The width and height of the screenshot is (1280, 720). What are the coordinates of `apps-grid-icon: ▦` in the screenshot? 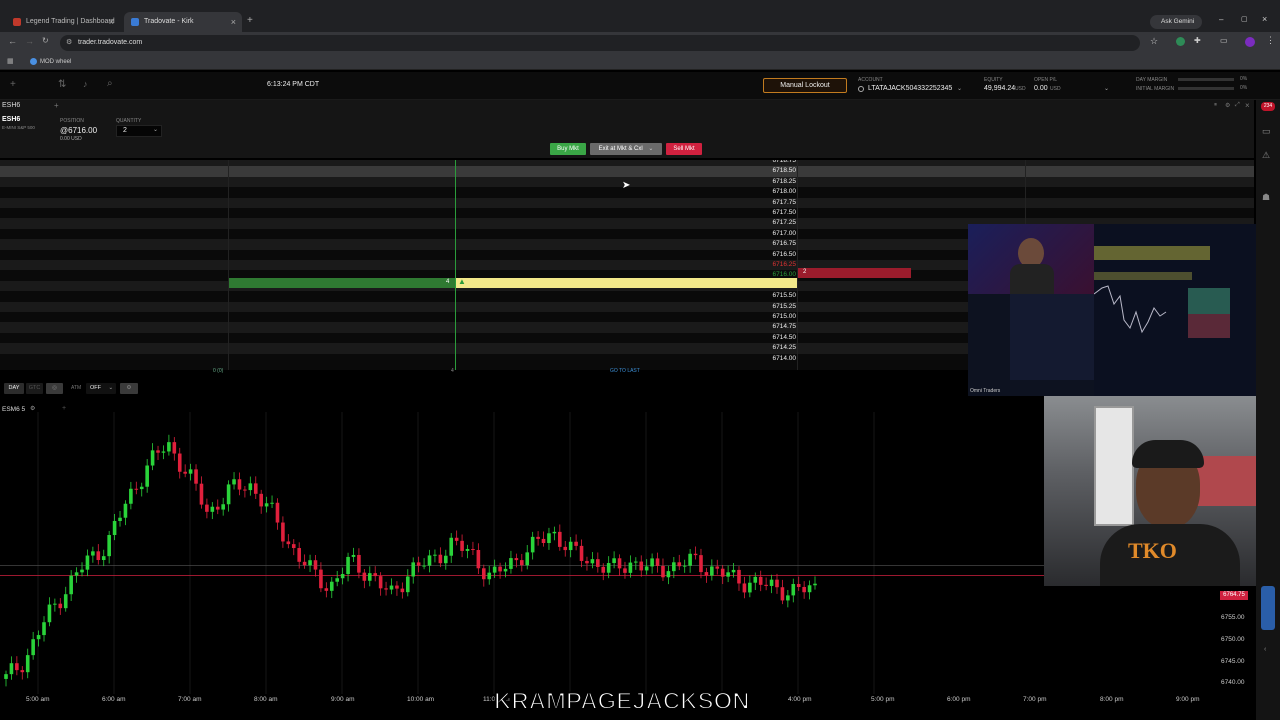 It's located at (10, 62).